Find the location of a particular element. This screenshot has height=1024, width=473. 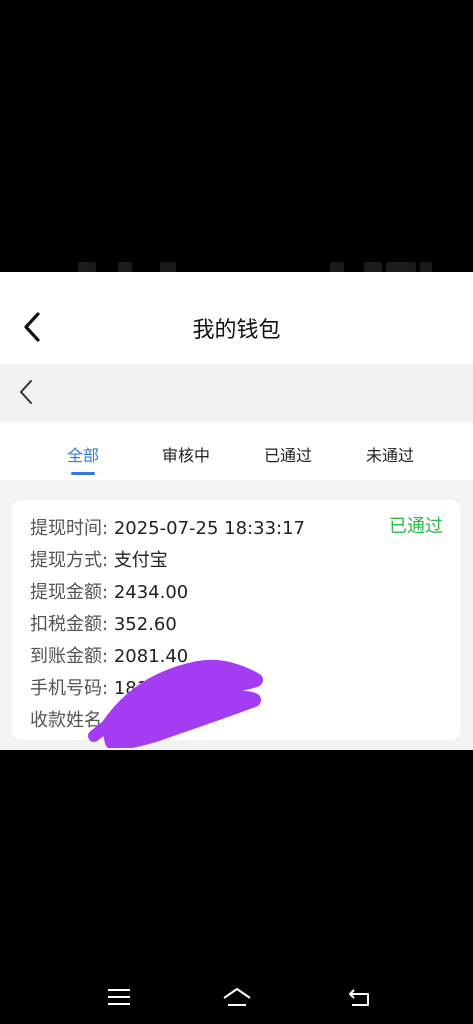

tab-reviewing: 审核中 is located at coordinates (186, 454).